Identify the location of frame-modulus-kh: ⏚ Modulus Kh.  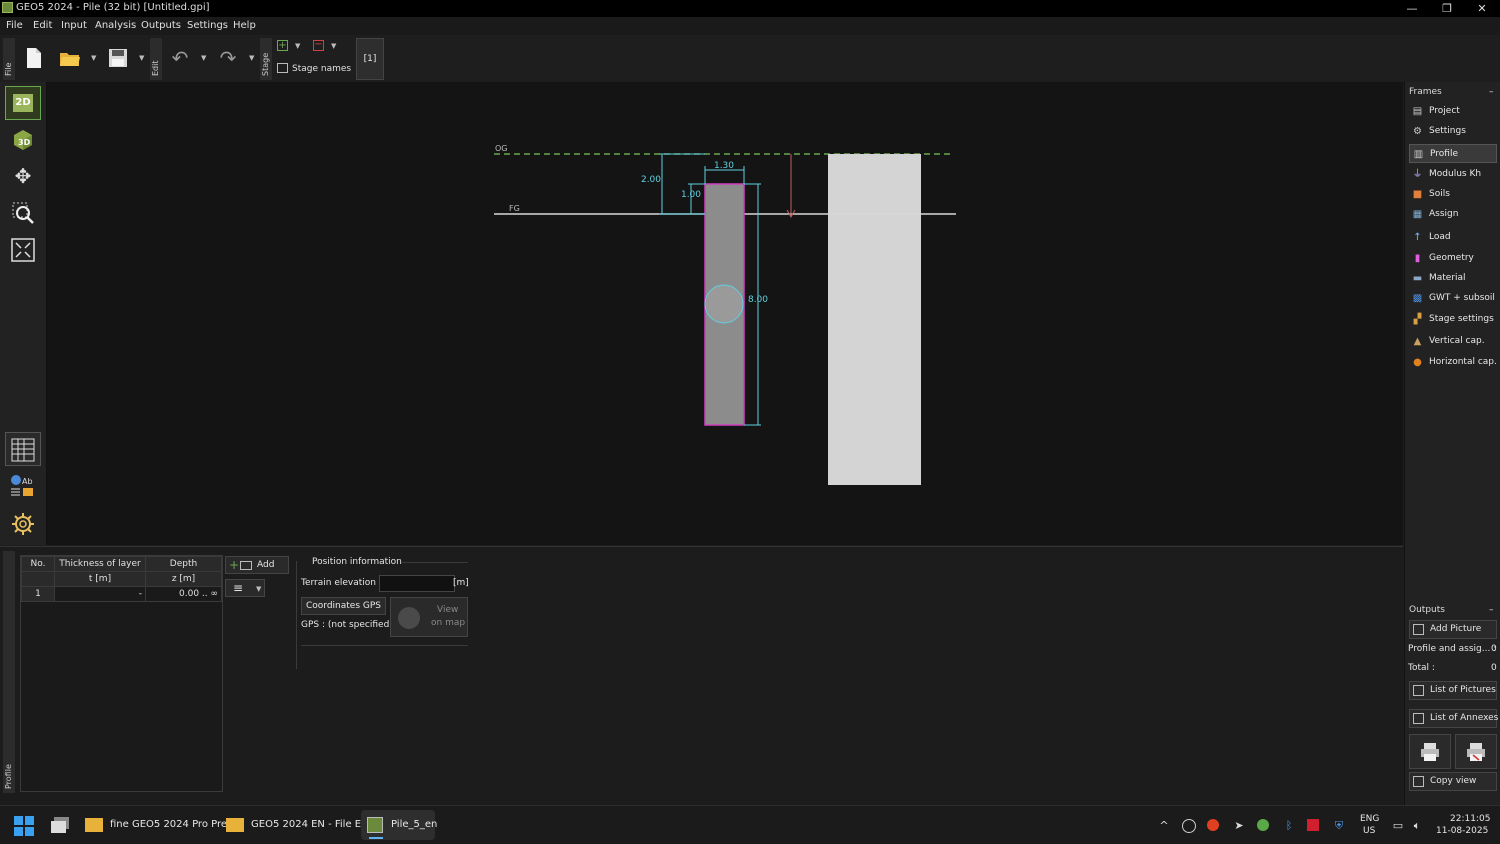
(1453, 174).